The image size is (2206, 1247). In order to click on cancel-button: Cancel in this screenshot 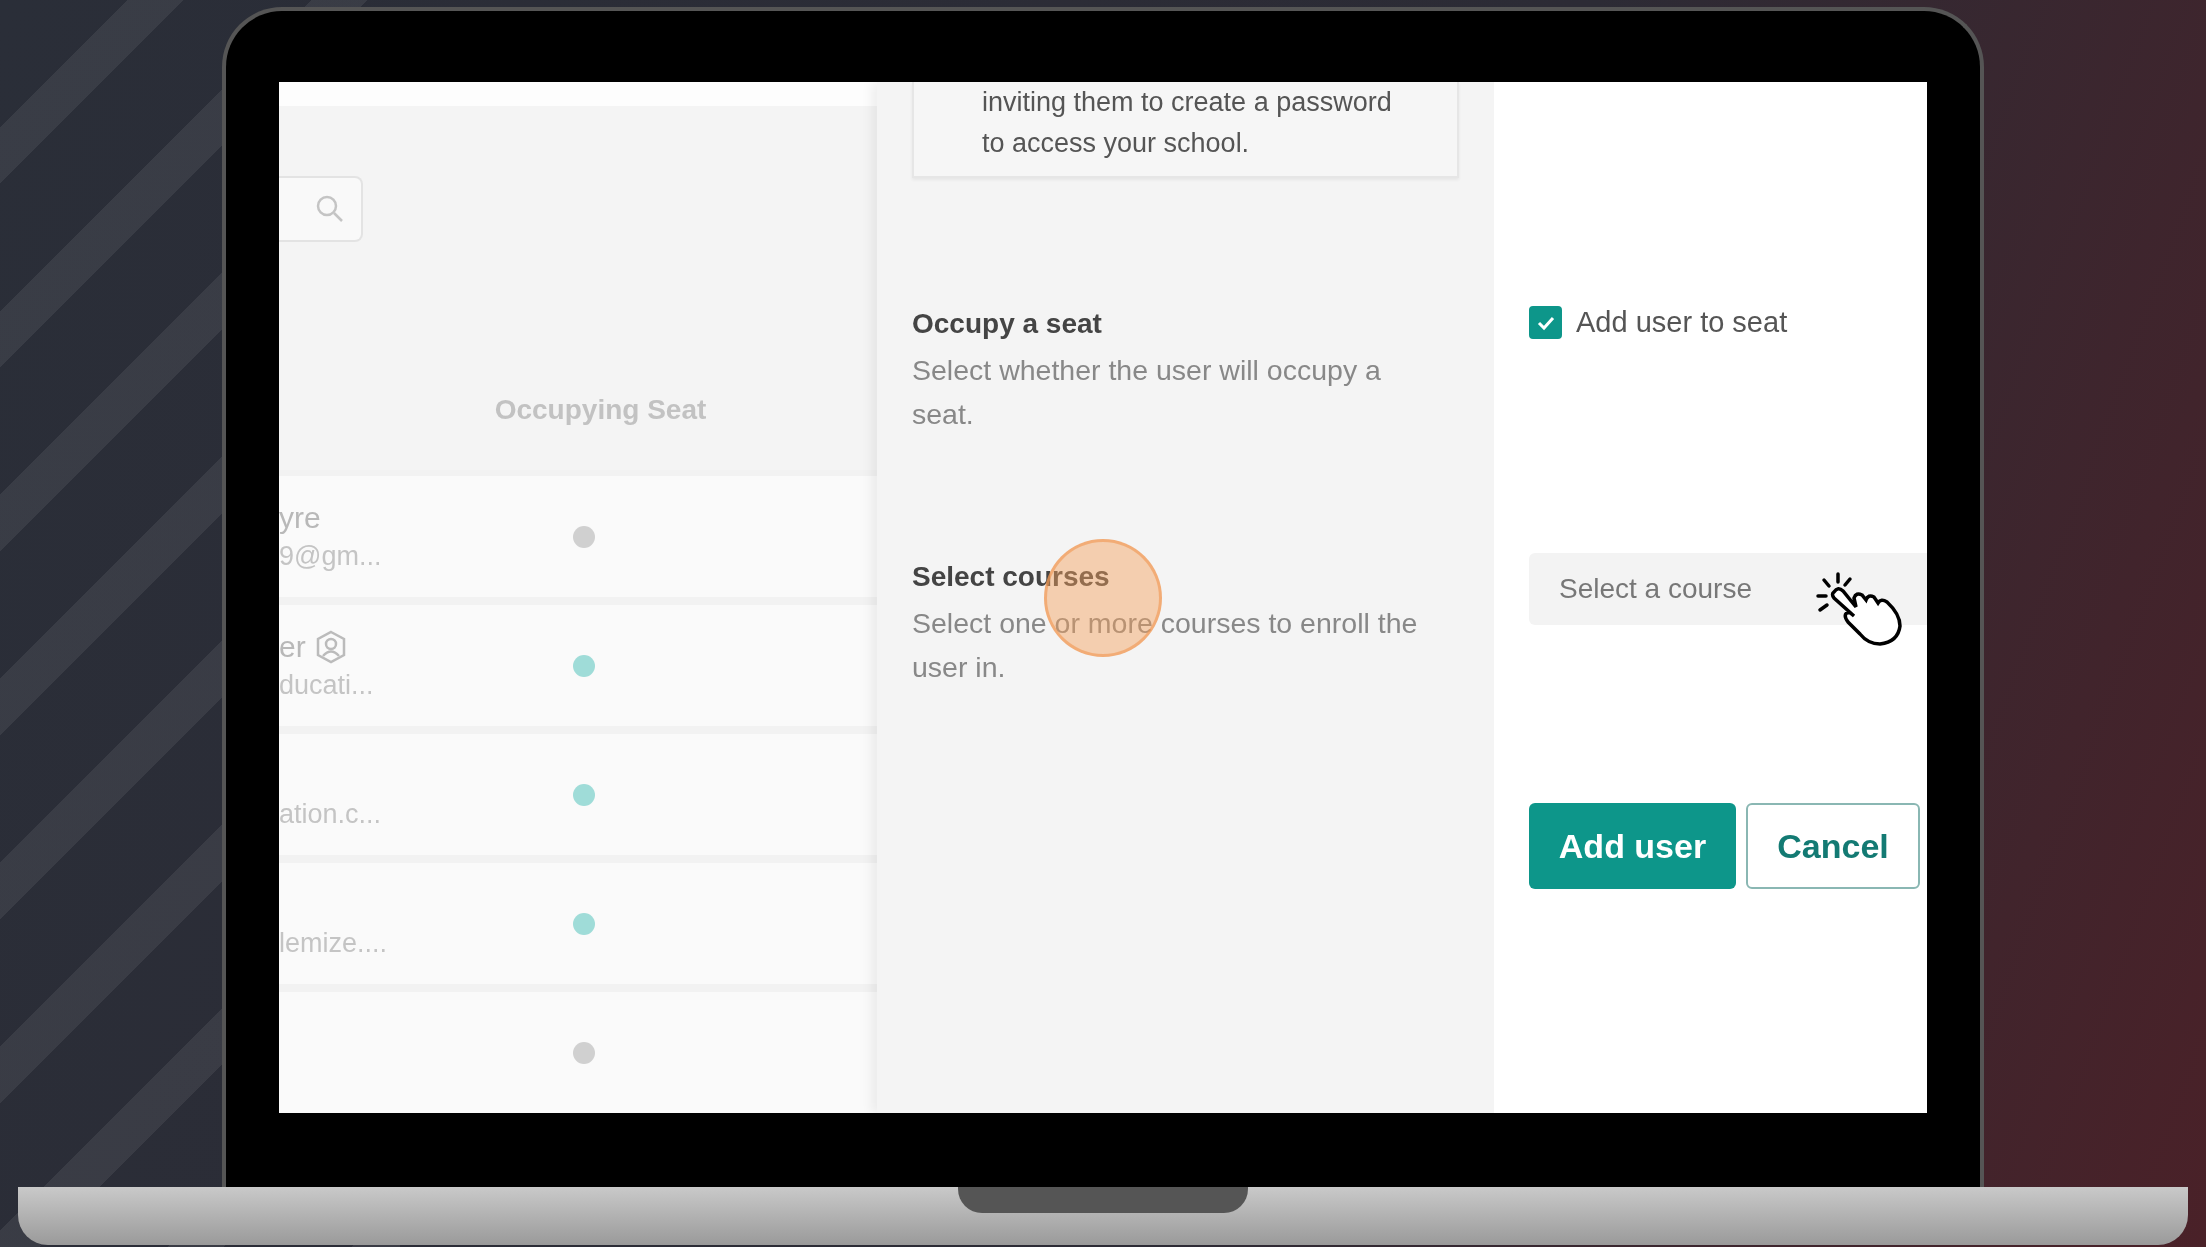, I will do `click(1833, 846)`.